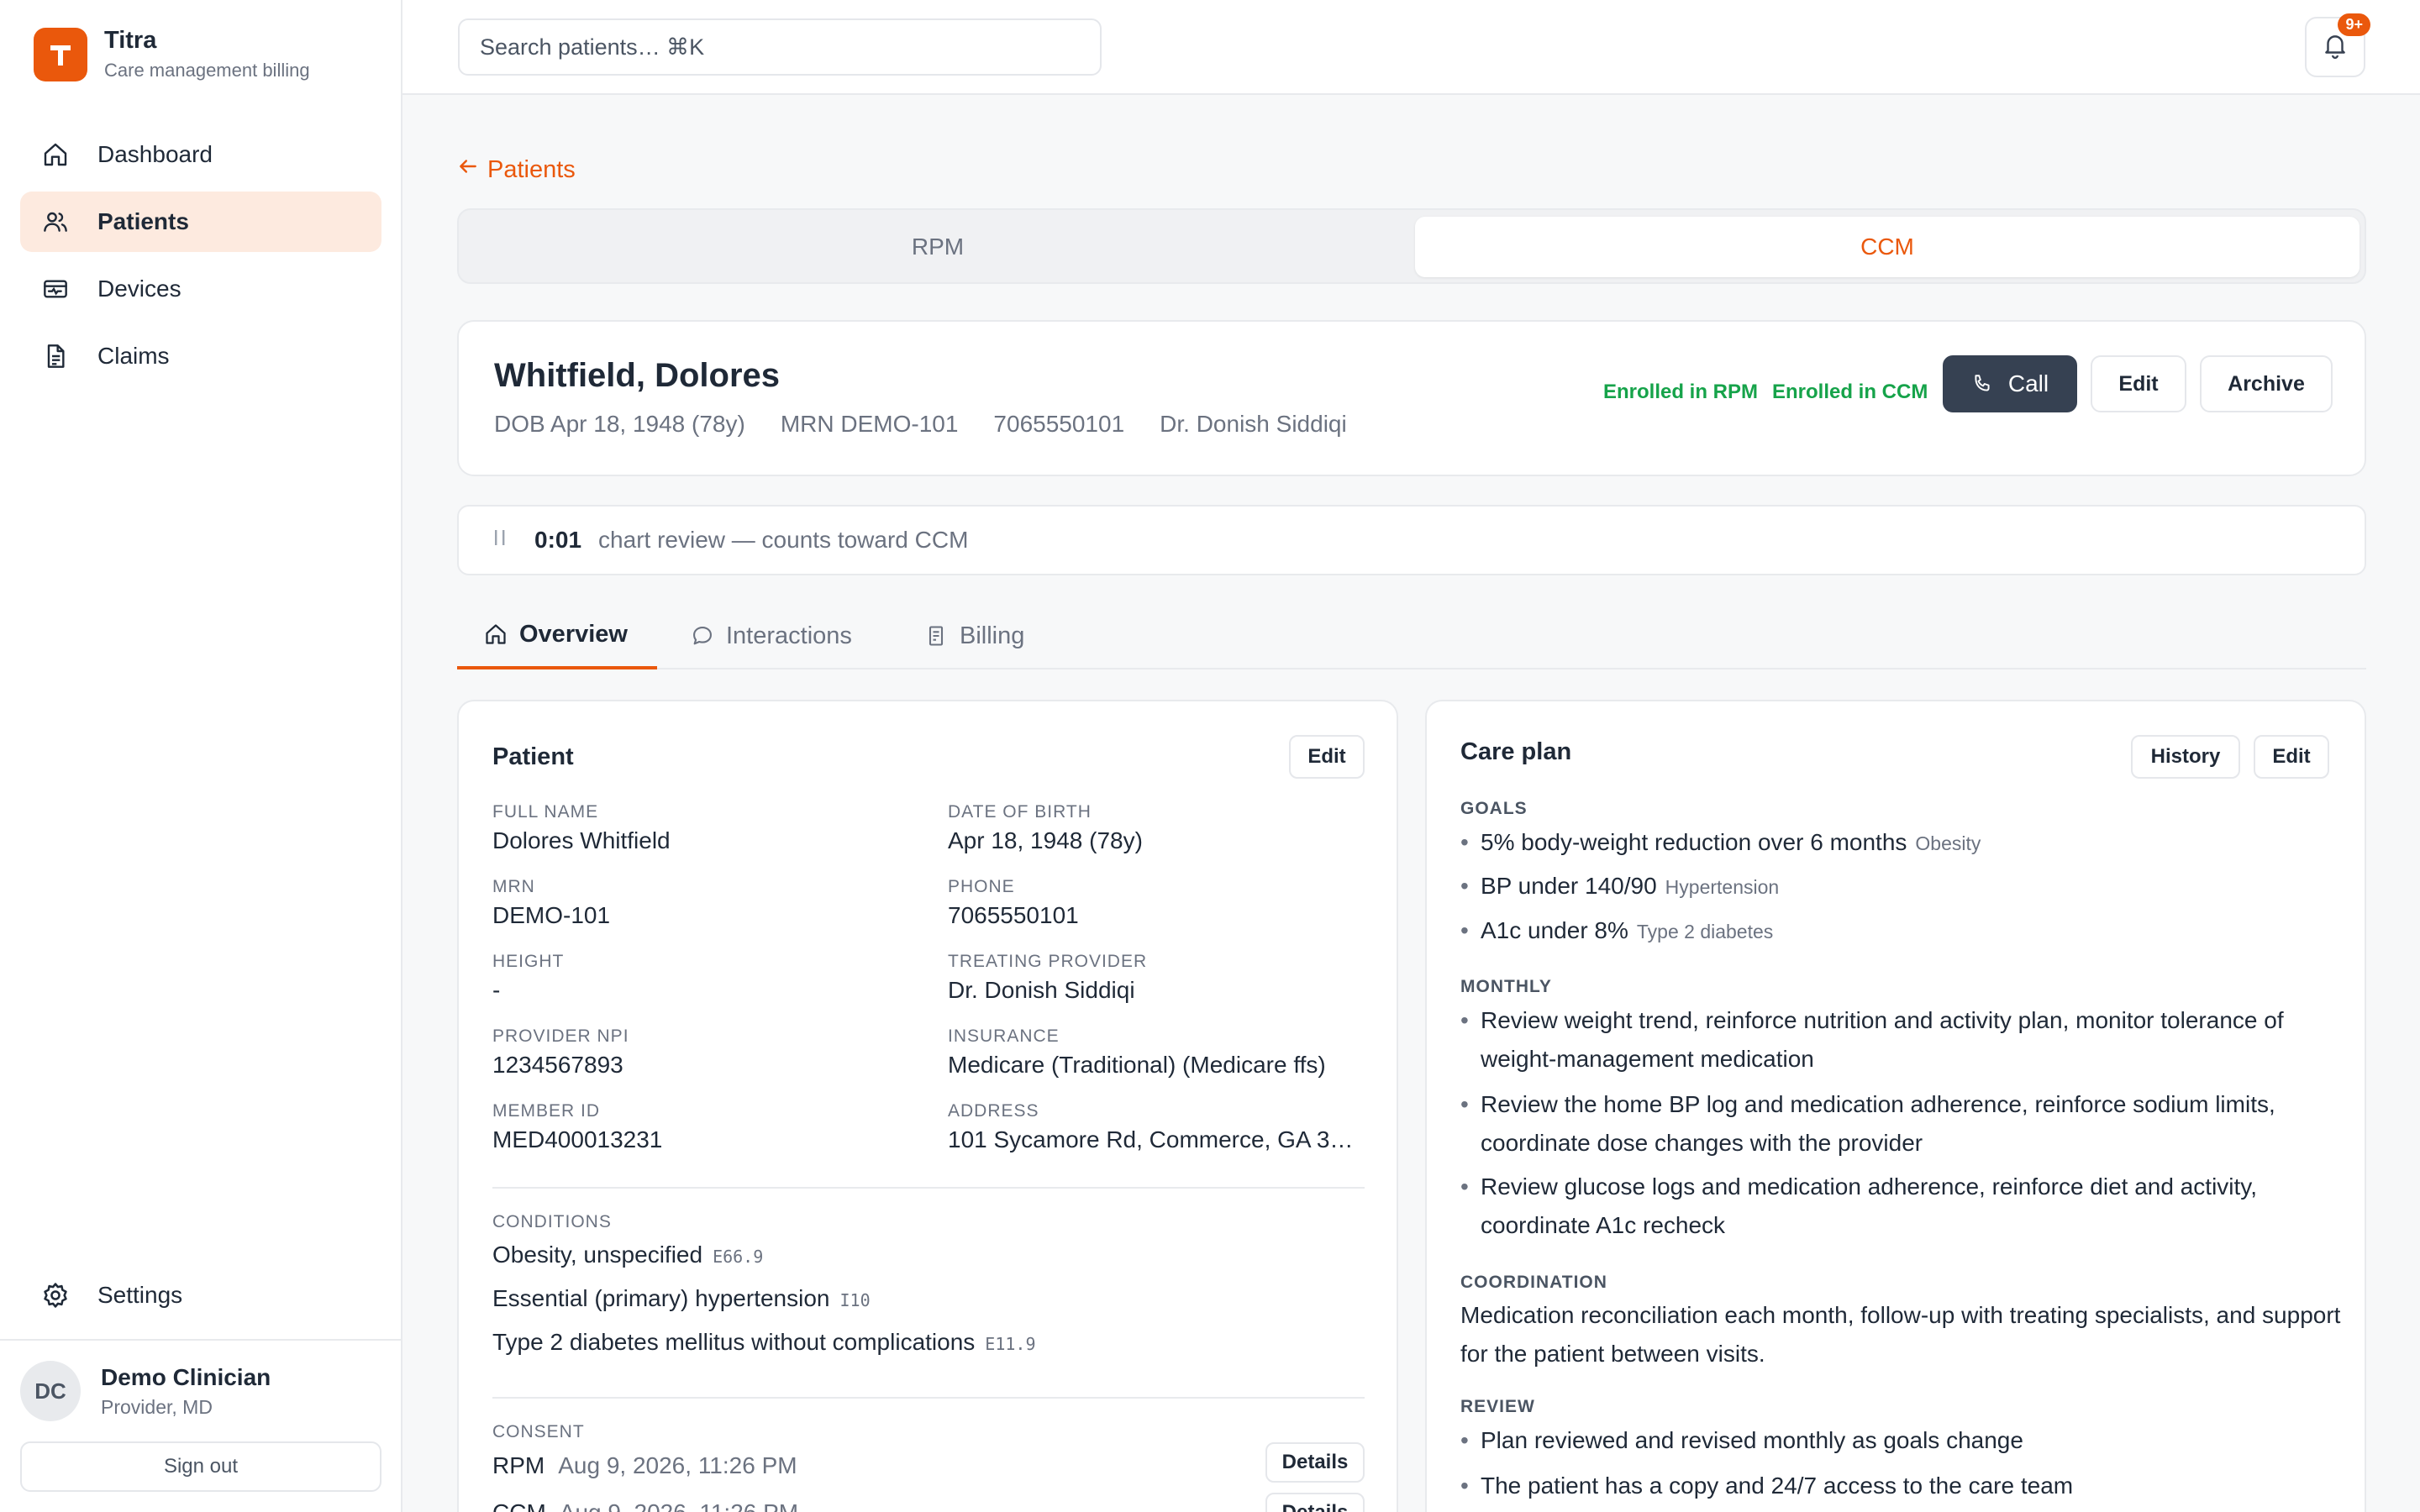  Describe the element at coordinates (1982, 384) in the screenshot. I see `phone-icon` at that location.